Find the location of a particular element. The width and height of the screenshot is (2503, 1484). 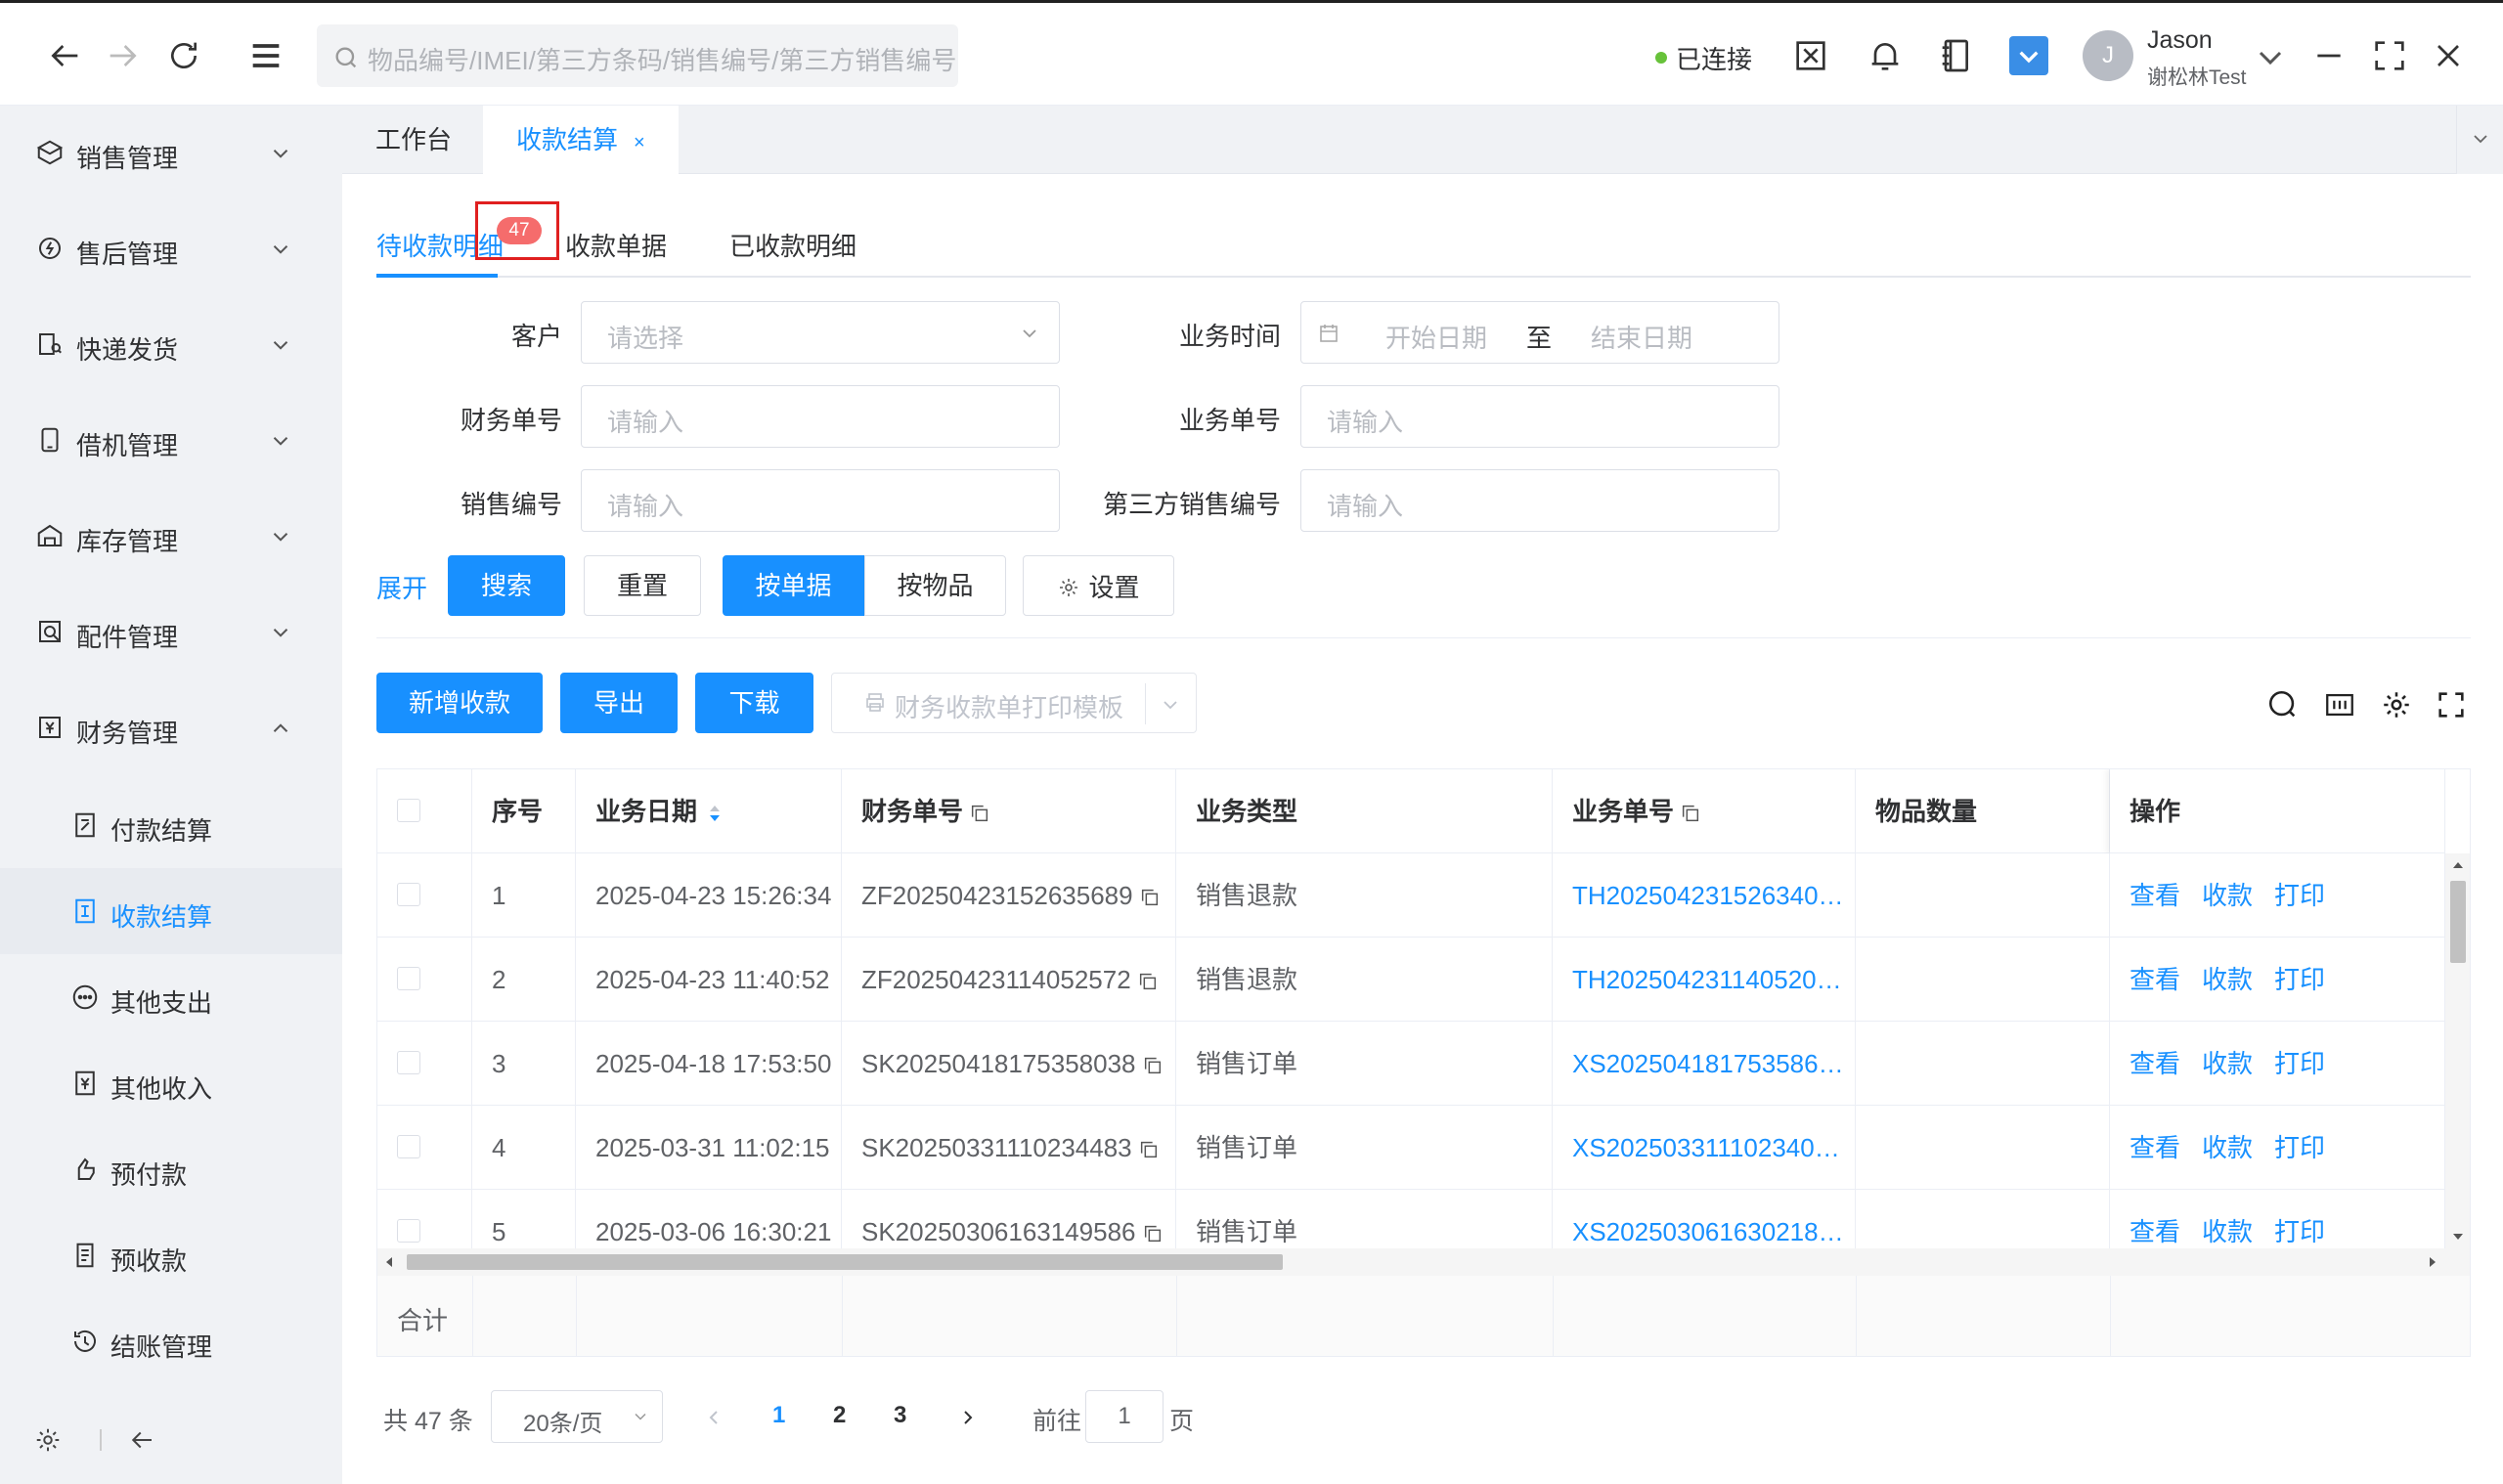

tabs-more-button is located at coordinates (2479, 140).